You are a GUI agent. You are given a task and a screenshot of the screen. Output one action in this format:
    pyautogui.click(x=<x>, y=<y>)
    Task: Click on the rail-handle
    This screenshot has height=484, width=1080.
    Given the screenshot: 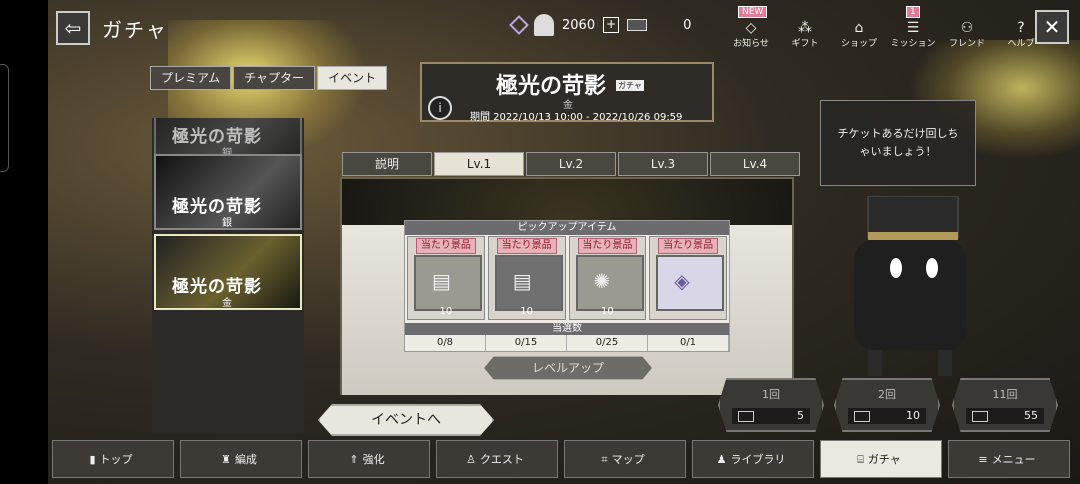 What is the action you would take?
    pyautogui.click(x=4, y=118)
    